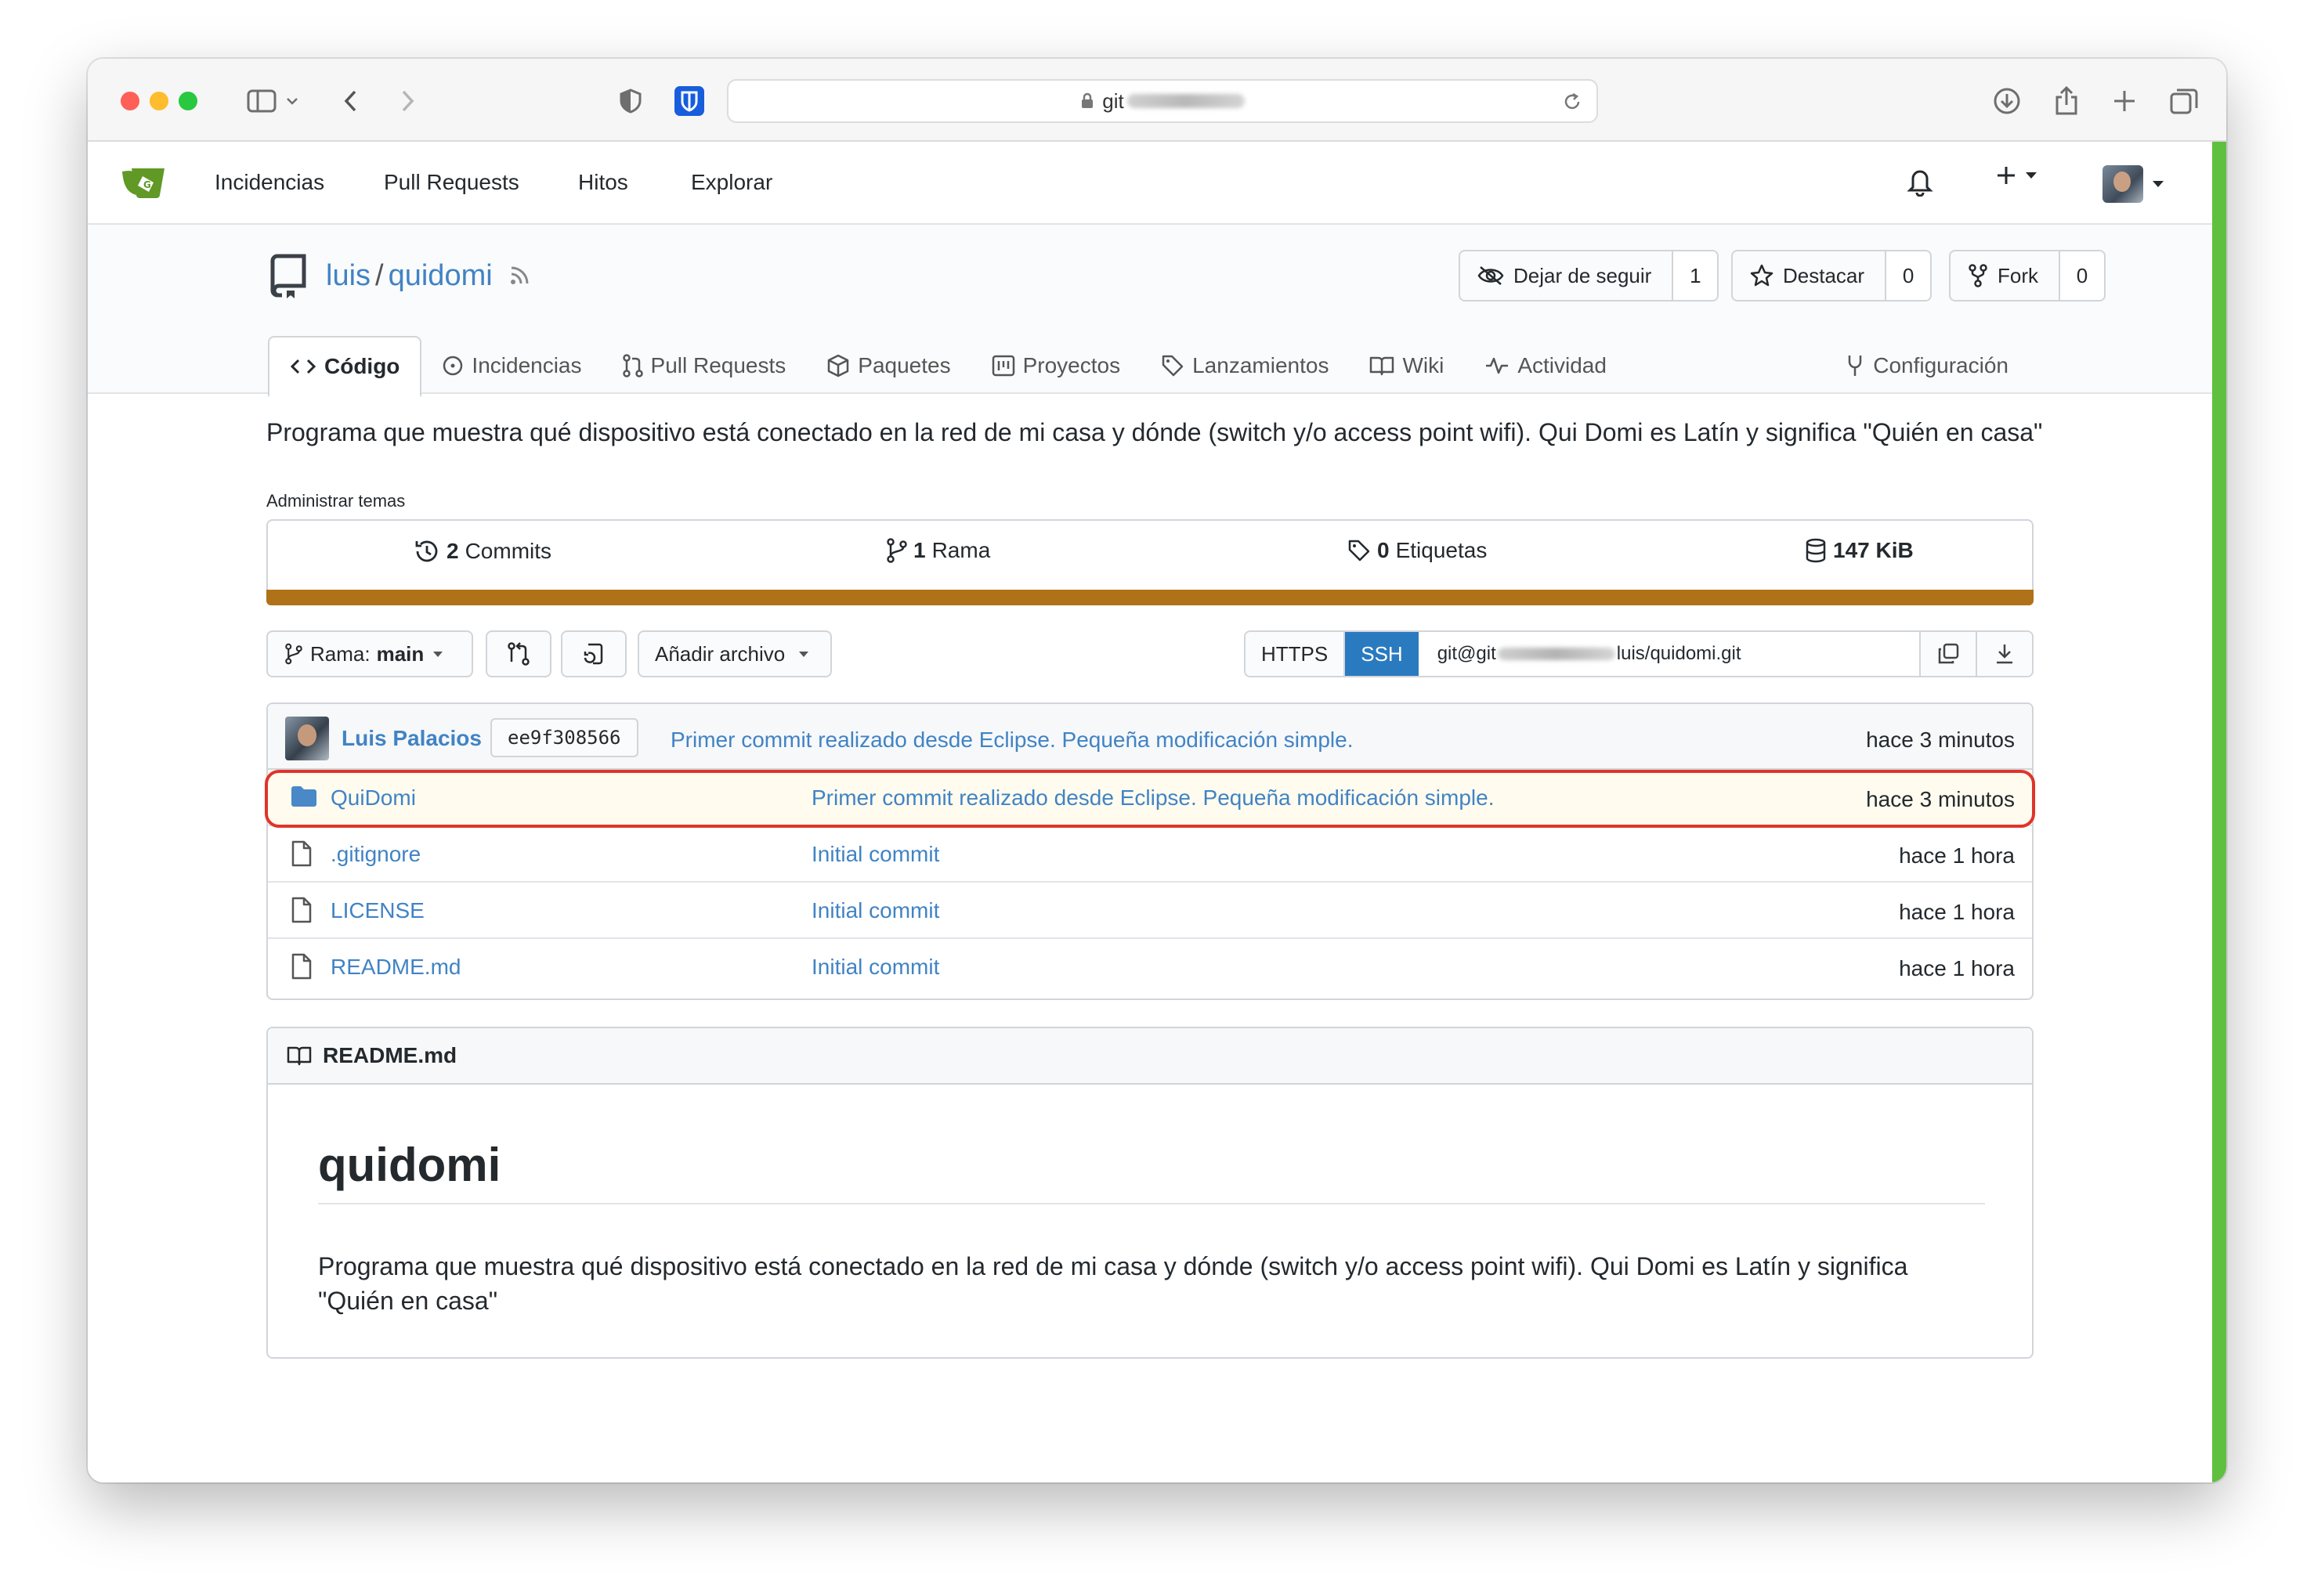  What do you see at coordinates (1957, 968) in the screenshot?
I see `file-commit-time: hace 1 hora` at bounding box center [1957, 968].